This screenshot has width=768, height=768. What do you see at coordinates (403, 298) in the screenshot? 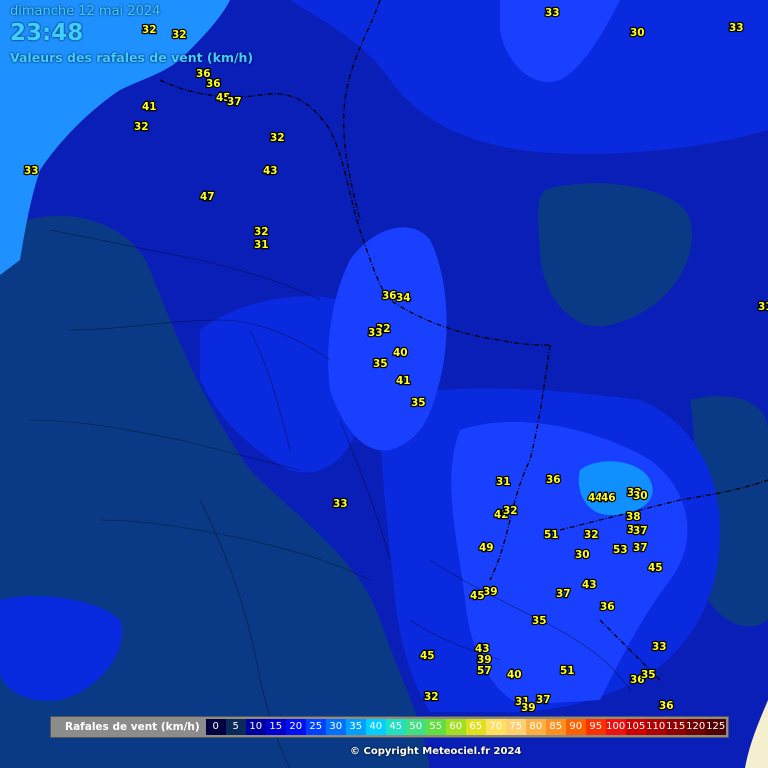
I see `station-label: 34` at bounding box center [403, 298].